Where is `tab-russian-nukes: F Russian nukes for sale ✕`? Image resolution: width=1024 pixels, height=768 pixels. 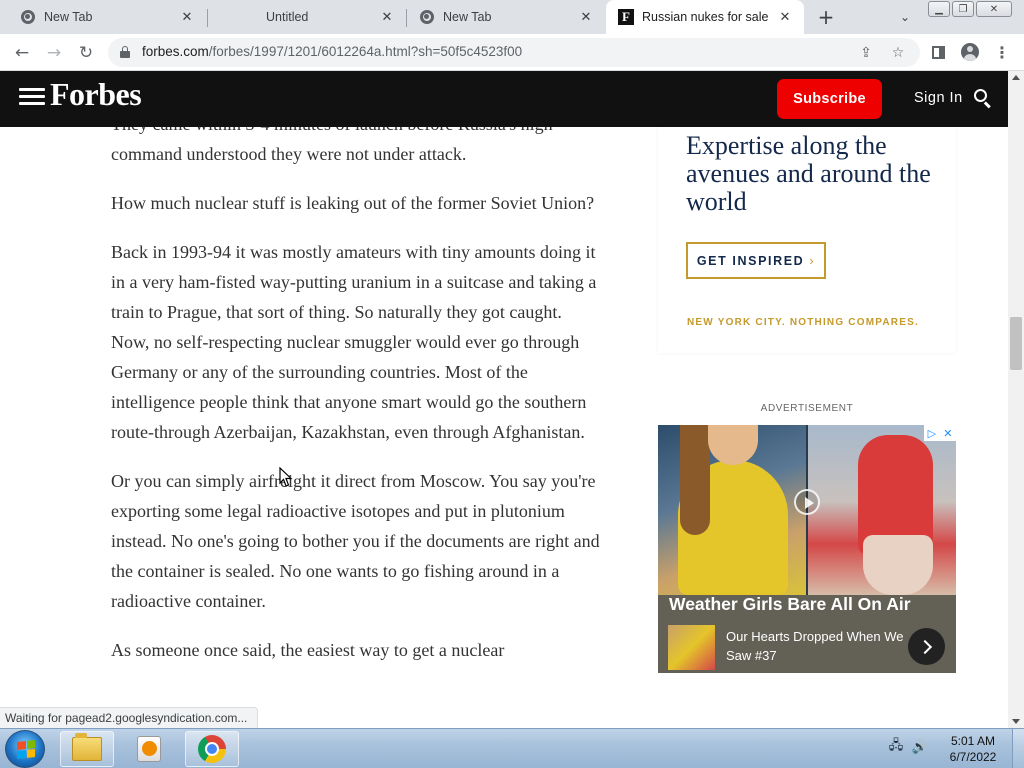
tab-russian-nukes: F Russian nukes for sale ✕ is located at coordinates (705, 17).